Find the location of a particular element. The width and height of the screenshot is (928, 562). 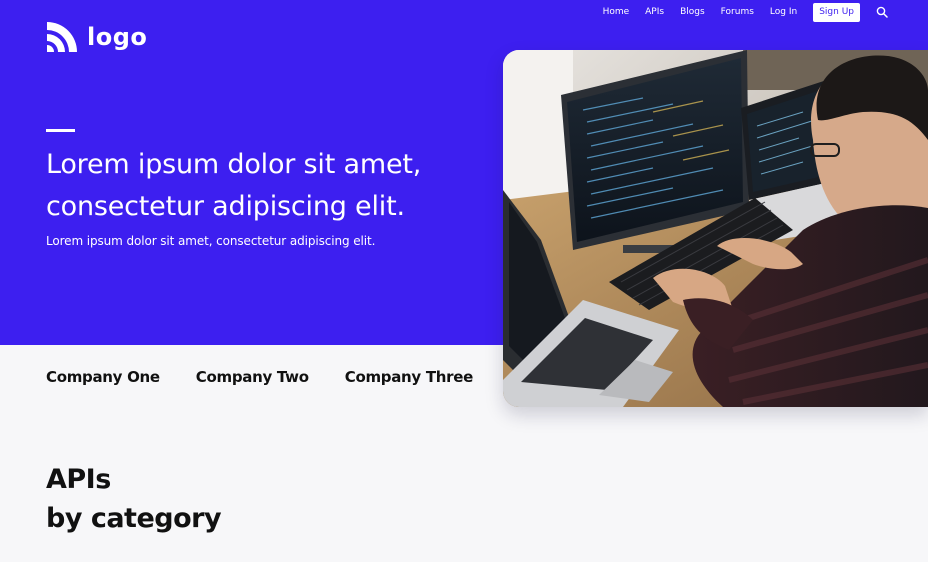

nav-login: Log In is located at coordinates (783, 12).